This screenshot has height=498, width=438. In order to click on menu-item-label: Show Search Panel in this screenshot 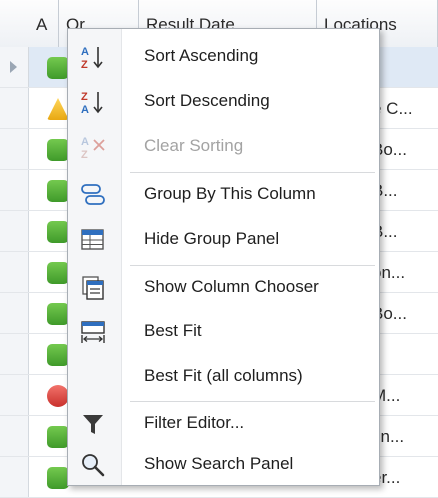, I will do `click(219, 463)`.